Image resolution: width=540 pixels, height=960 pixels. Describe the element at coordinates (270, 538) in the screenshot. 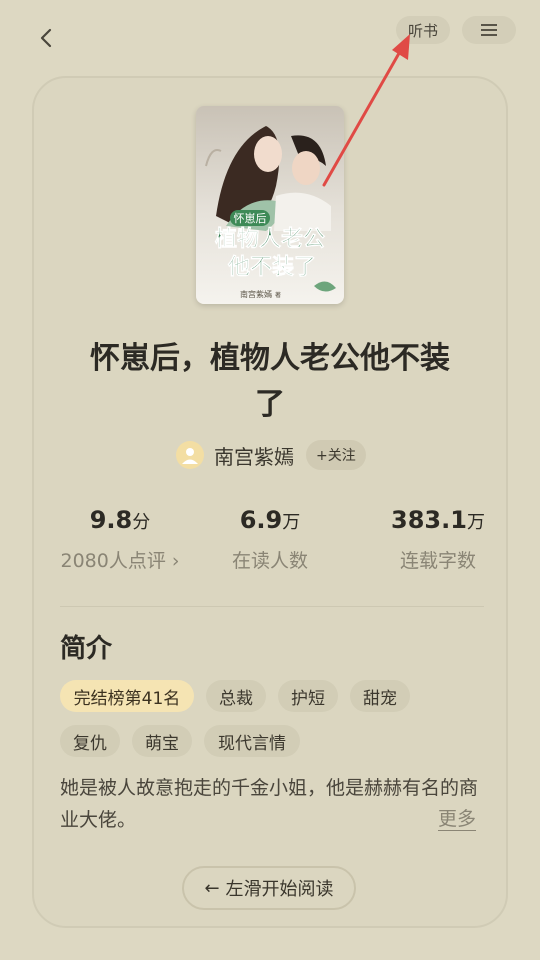

I see `stat-readers: 6.9万 在读人数` at that location.